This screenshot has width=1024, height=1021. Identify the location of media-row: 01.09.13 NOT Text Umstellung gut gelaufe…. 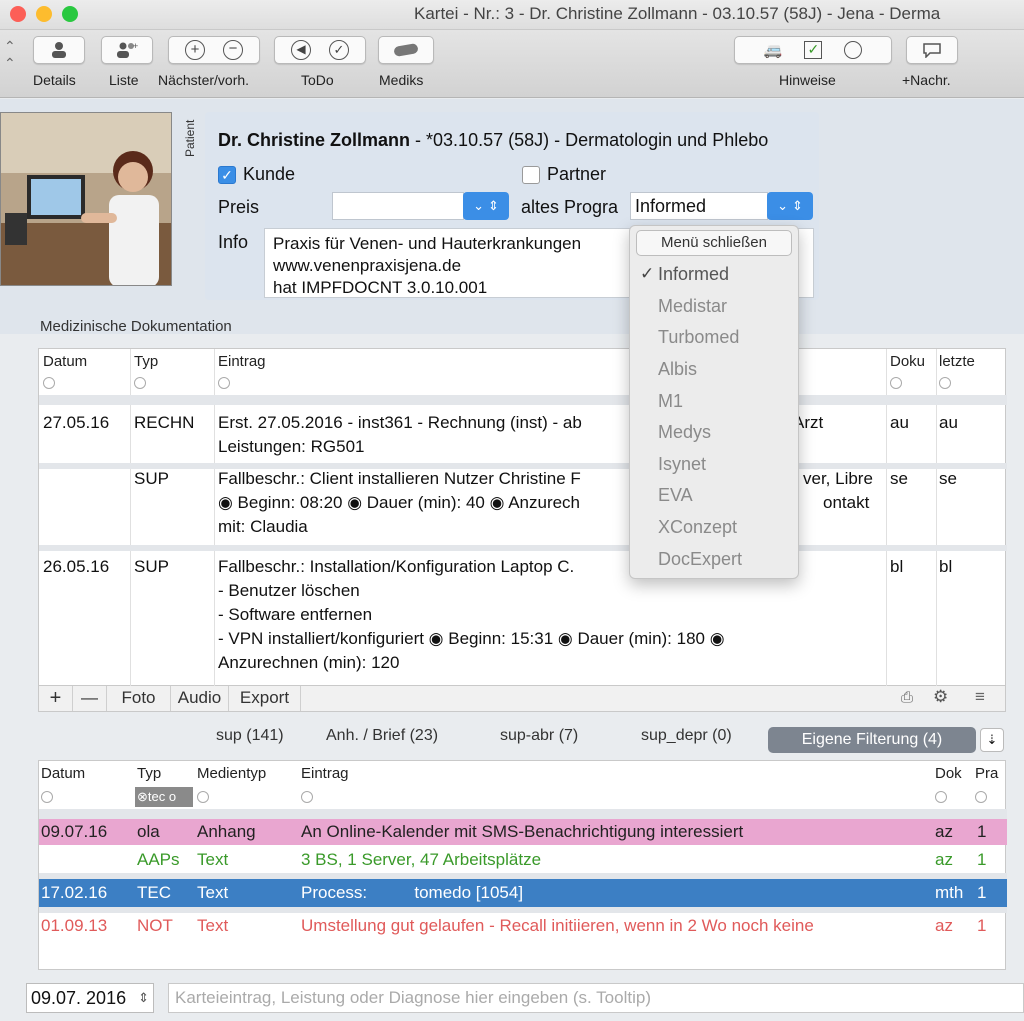
(523, 926).